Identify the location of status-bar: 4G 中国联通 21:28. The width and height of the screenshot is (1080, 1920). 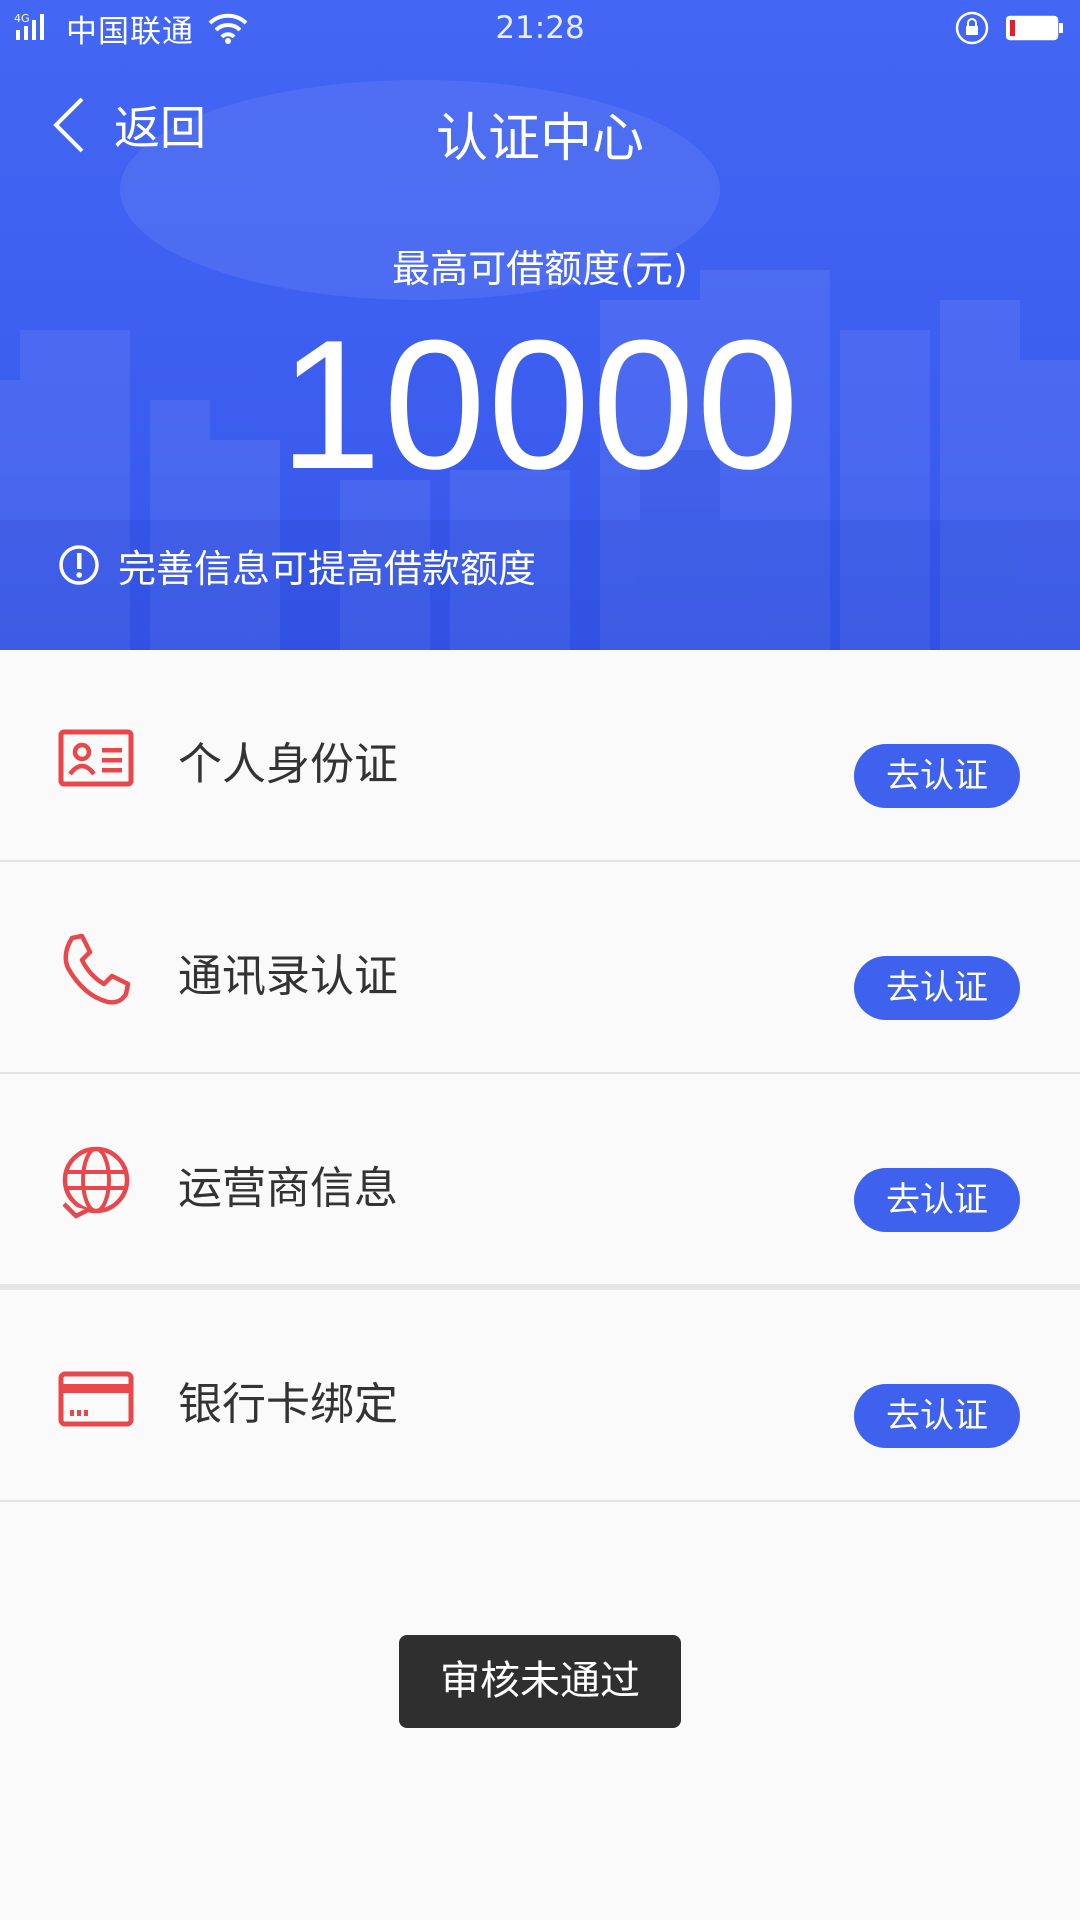
(540, 28).